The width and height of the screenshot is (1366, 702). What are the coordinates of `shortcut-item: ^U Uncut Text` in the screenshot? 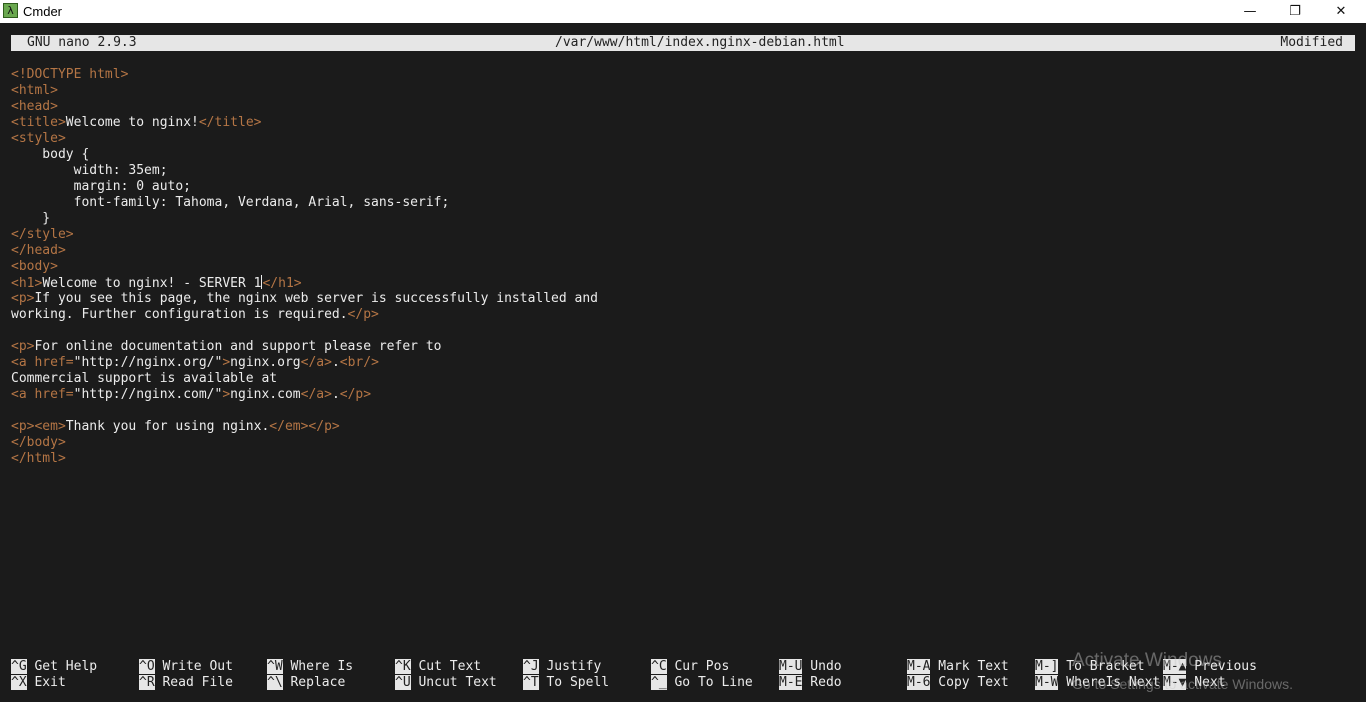 It's located at (446, 683).